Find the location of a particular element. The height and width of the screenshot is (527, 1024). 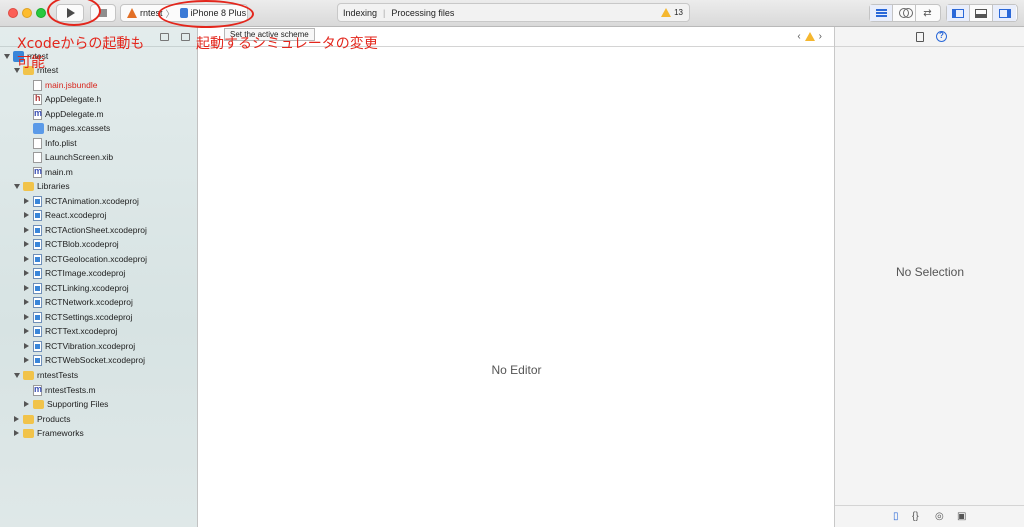

forward-icon: › is located at coordinates (820, 36).